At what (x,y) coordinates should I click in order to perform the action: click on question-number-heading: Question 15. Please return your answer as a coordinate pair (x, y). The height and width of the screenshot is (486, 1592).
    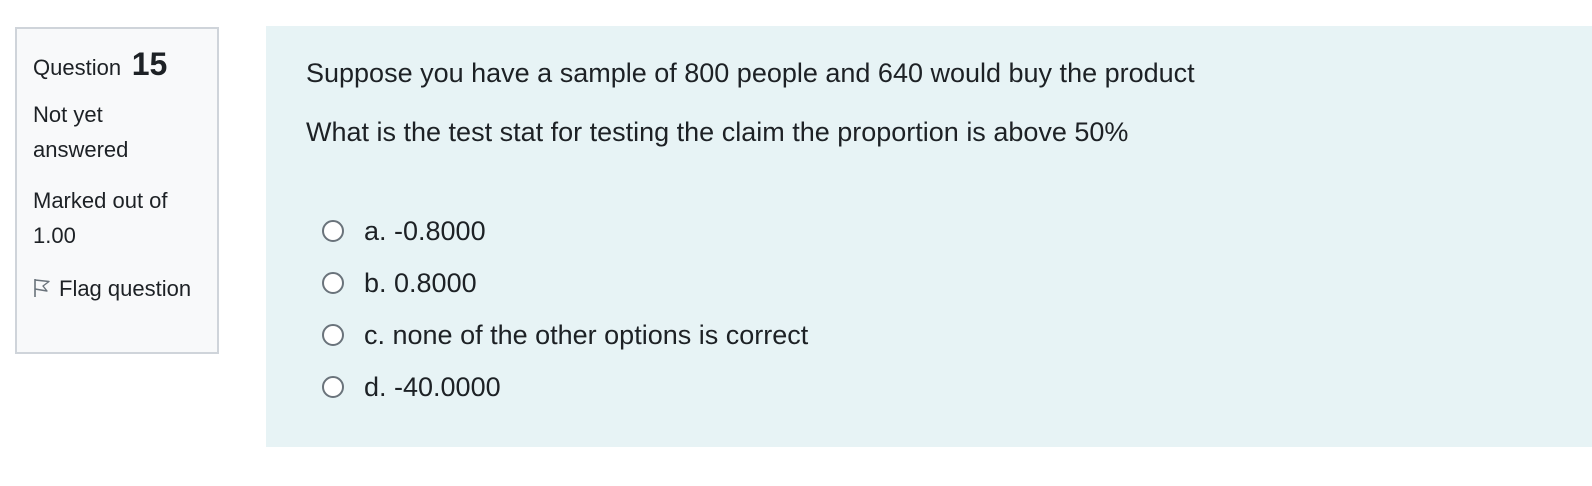
    Looking at the image, I should click on (125, 66).